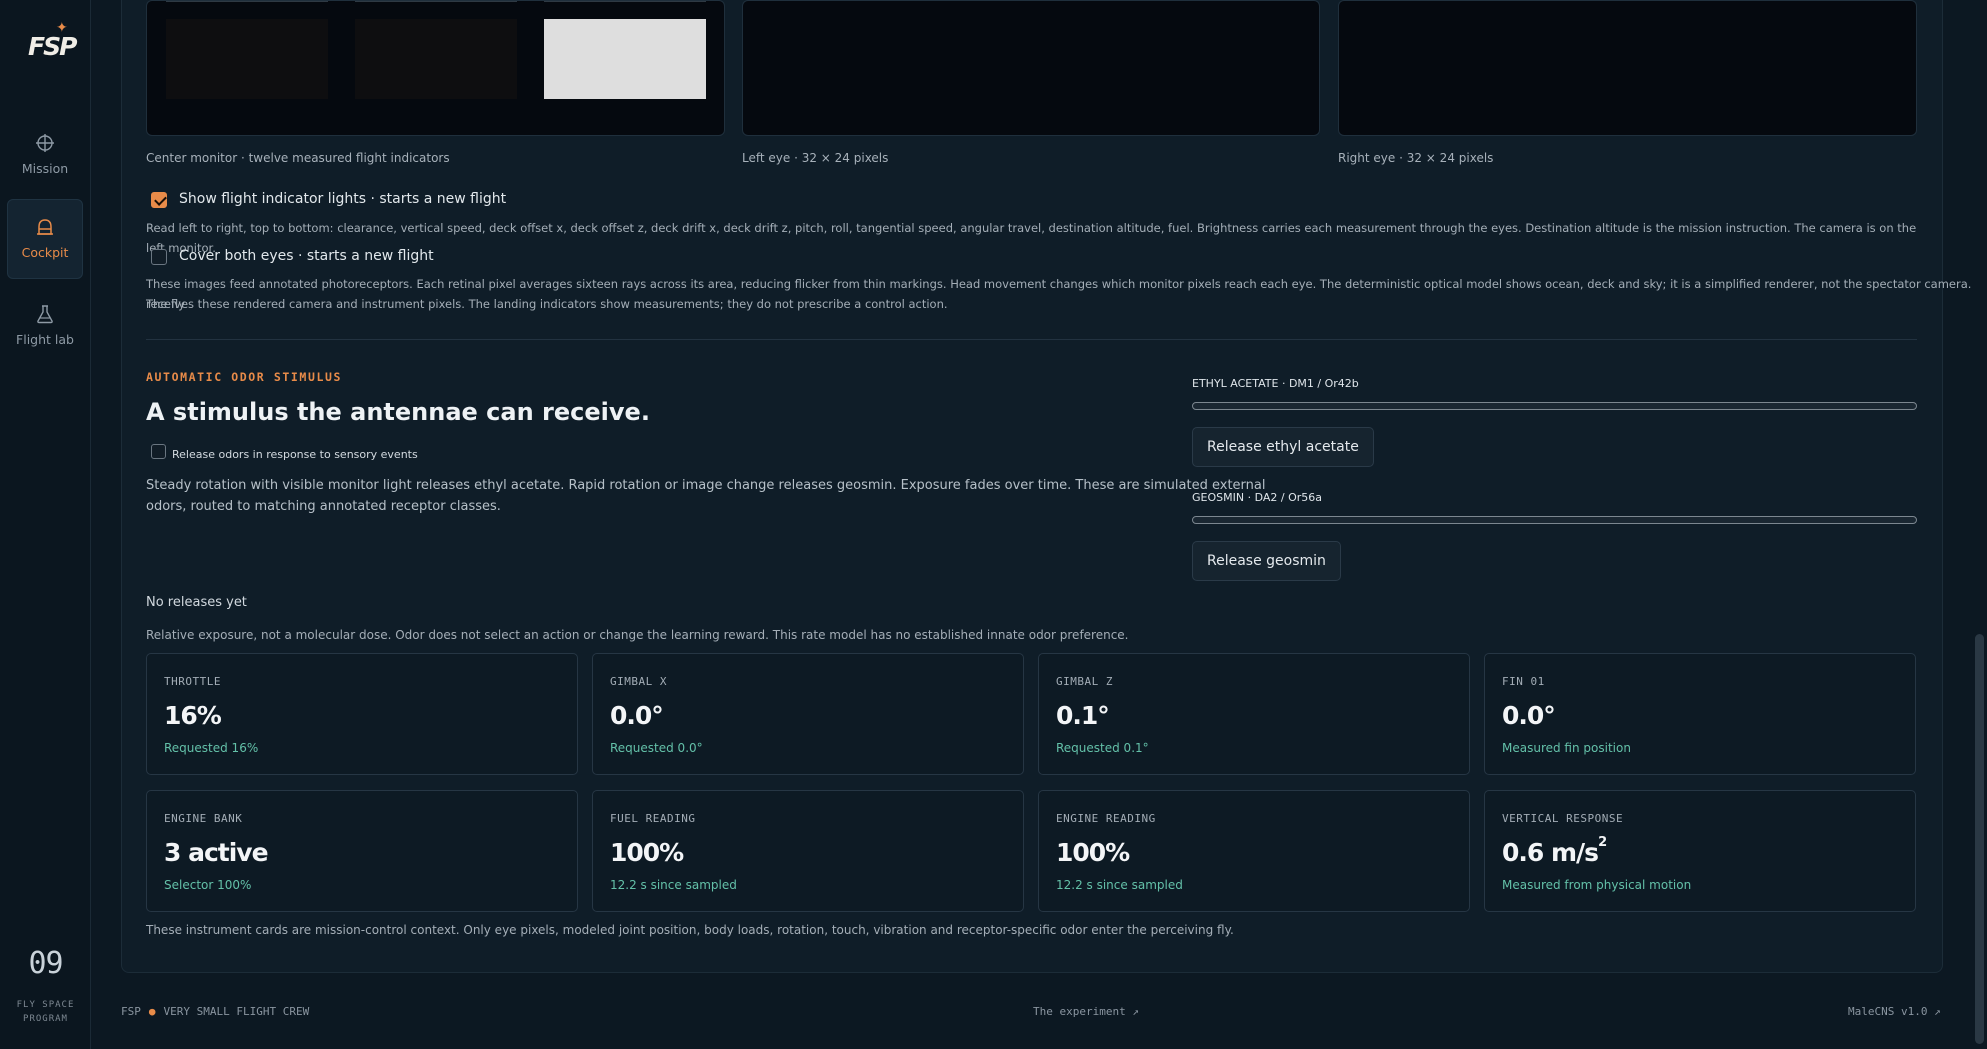 The width and height of the screenshot is (1987, 1049). I want to click on auto-release-checkbox, so click(158, 451).